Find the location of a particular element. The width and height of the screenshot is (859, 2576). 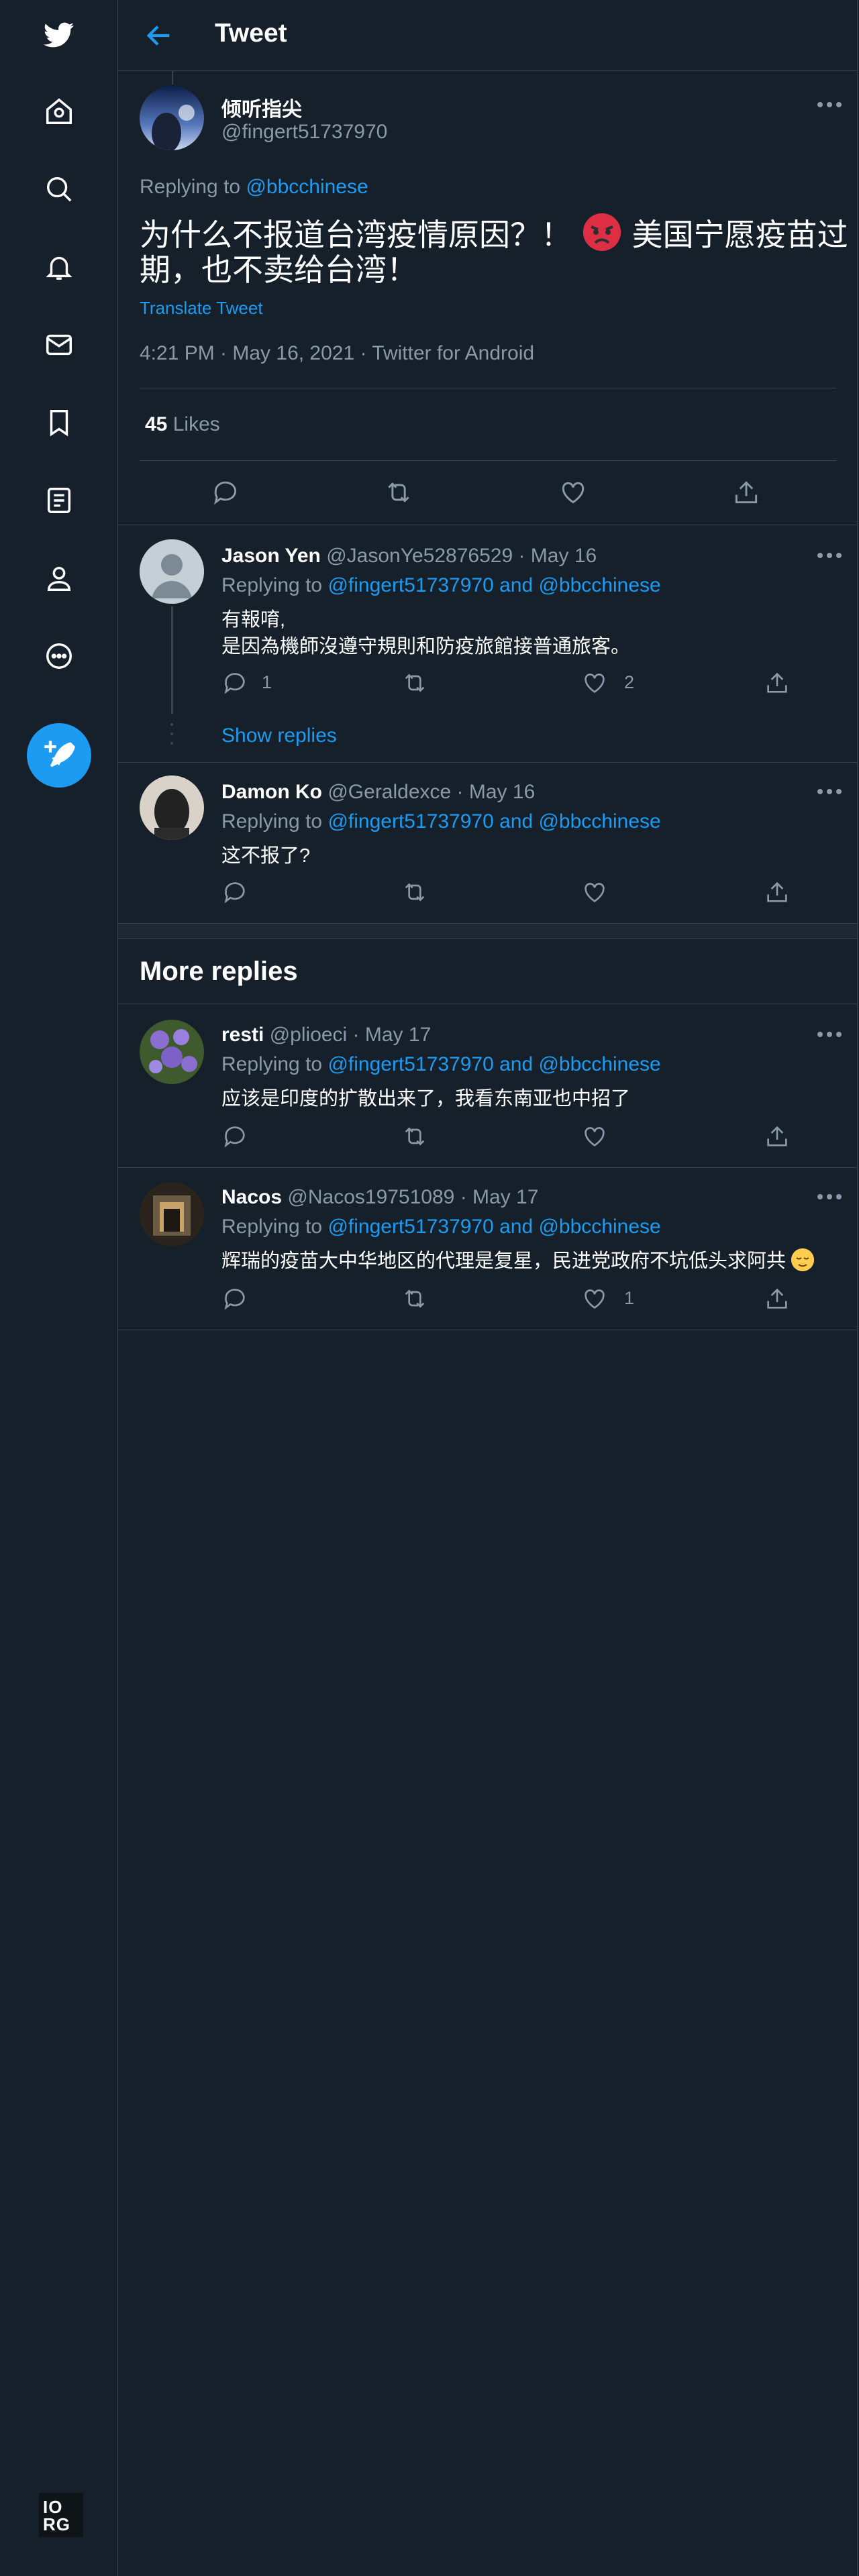

tweet-text-part2: 美国宁愿疫苗过 is located at coordinates (740, 234).